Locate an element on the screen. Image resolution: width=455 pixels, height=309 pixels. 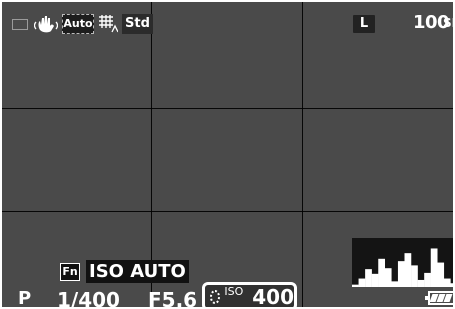
image-size-indicator: L is located at coordinates (364, 24).